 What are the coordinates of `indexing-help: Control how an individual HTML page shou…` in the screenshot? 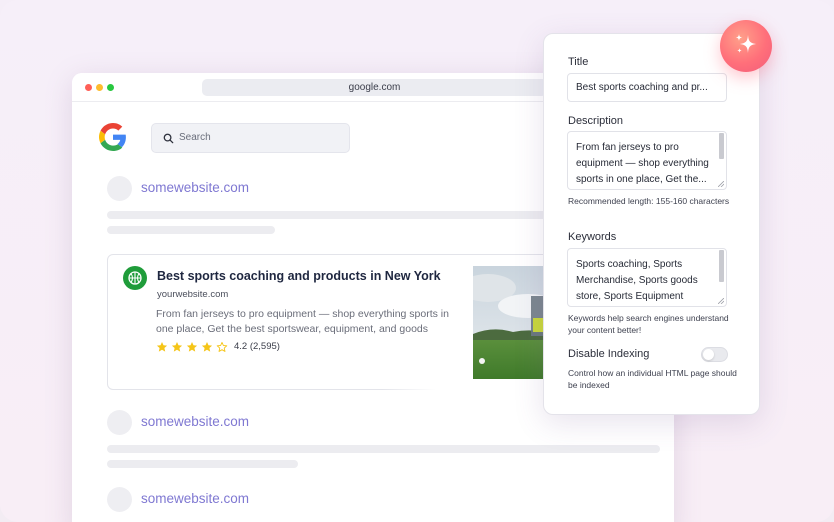 It's located at (652, 379).